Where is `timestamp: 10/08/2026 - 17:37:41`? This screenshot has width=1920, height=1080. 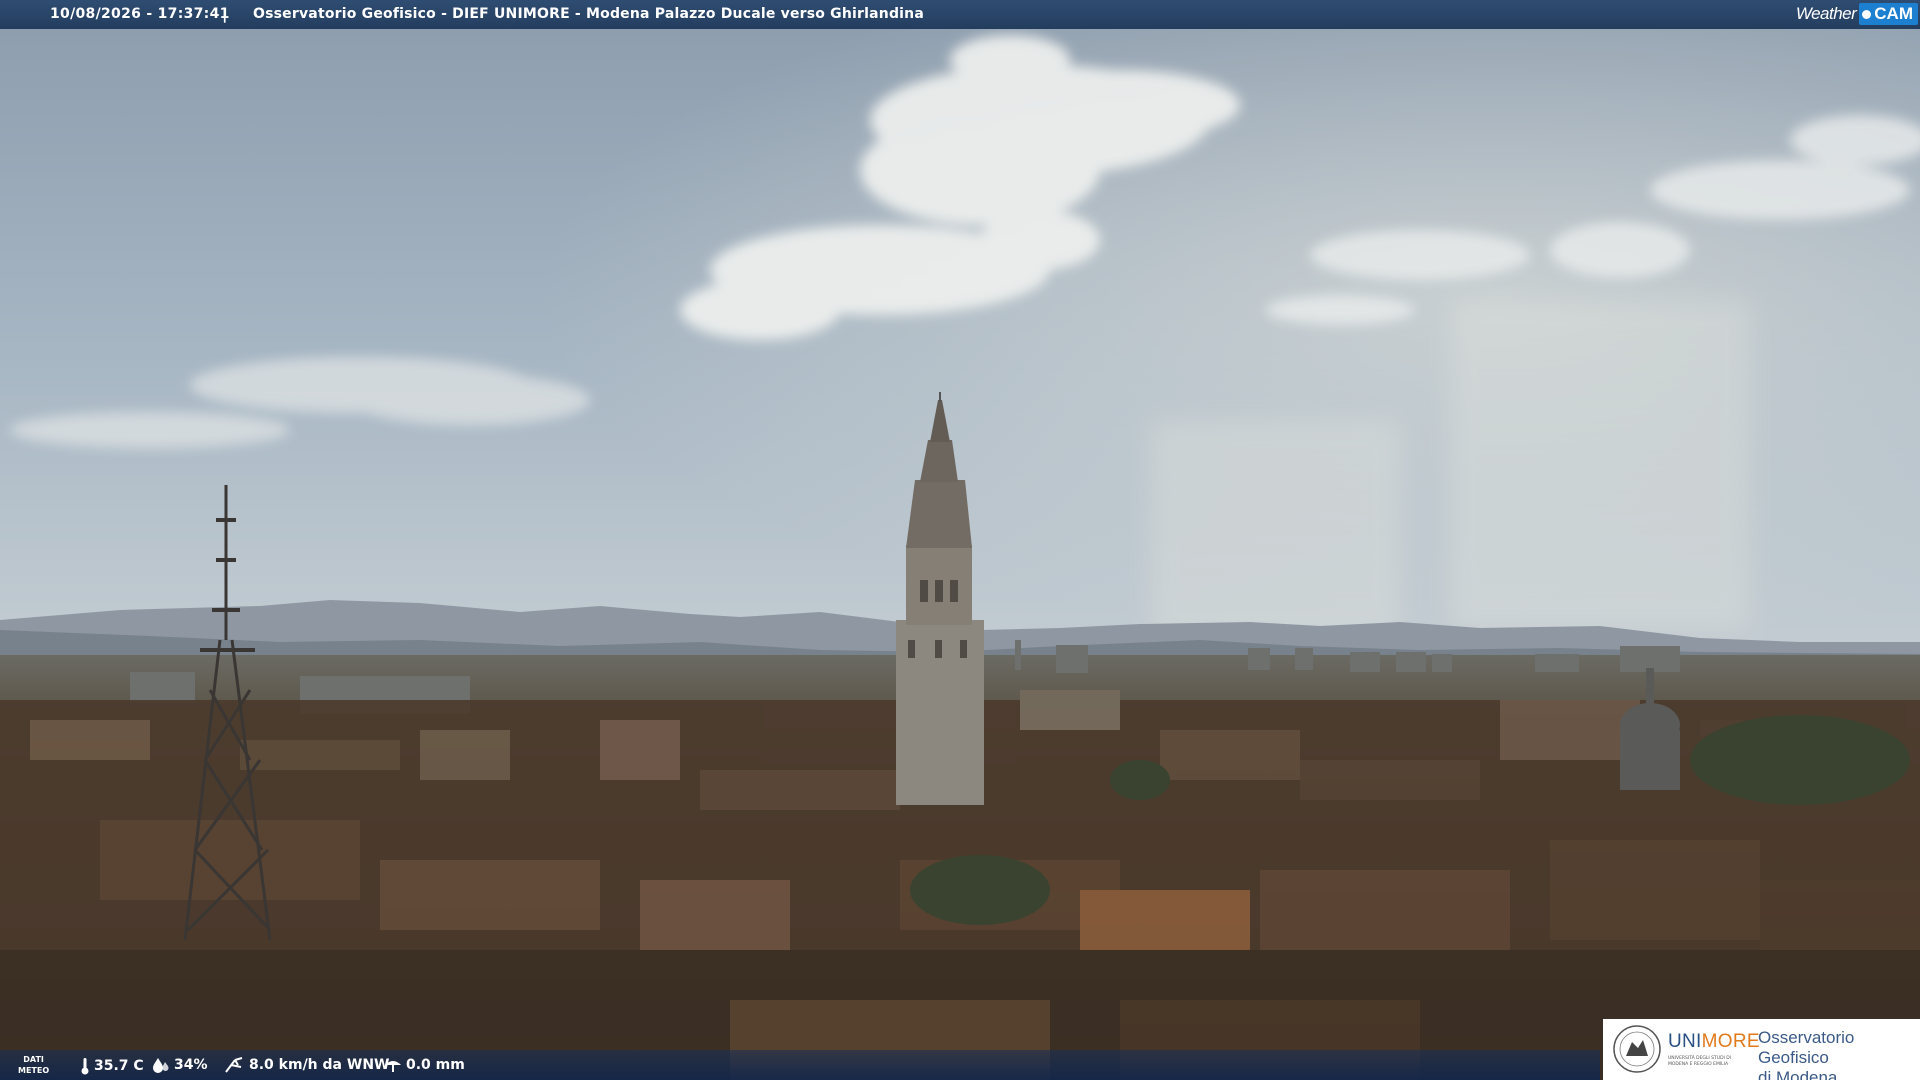
timestamp: 10/08/2026 - 17:37:41 is located at coordinates (140, 14).